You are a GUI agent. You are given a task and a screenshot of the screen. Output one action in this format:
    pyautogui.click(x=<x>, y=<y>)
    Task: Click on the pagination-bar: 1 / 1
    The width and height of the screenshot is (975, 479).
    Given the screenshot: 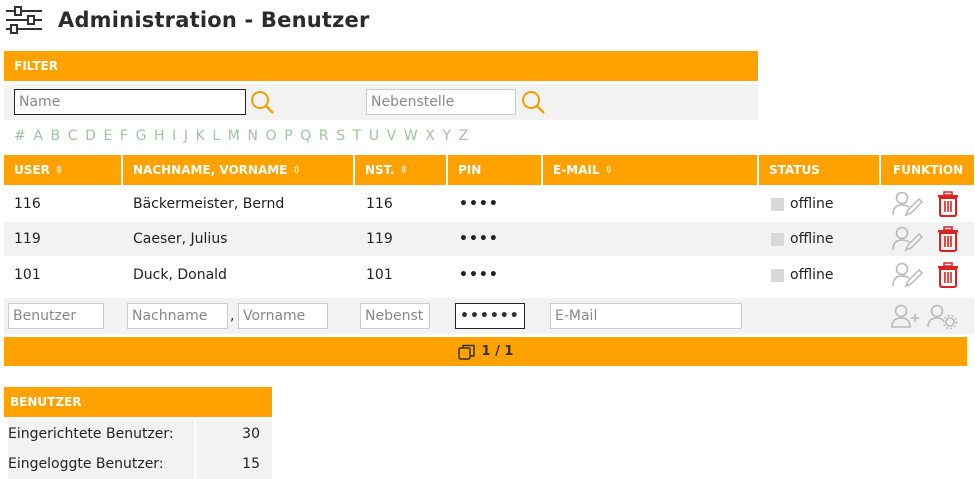 What is the action you would take?
    pyautogui.click(x=485, y=351)
    